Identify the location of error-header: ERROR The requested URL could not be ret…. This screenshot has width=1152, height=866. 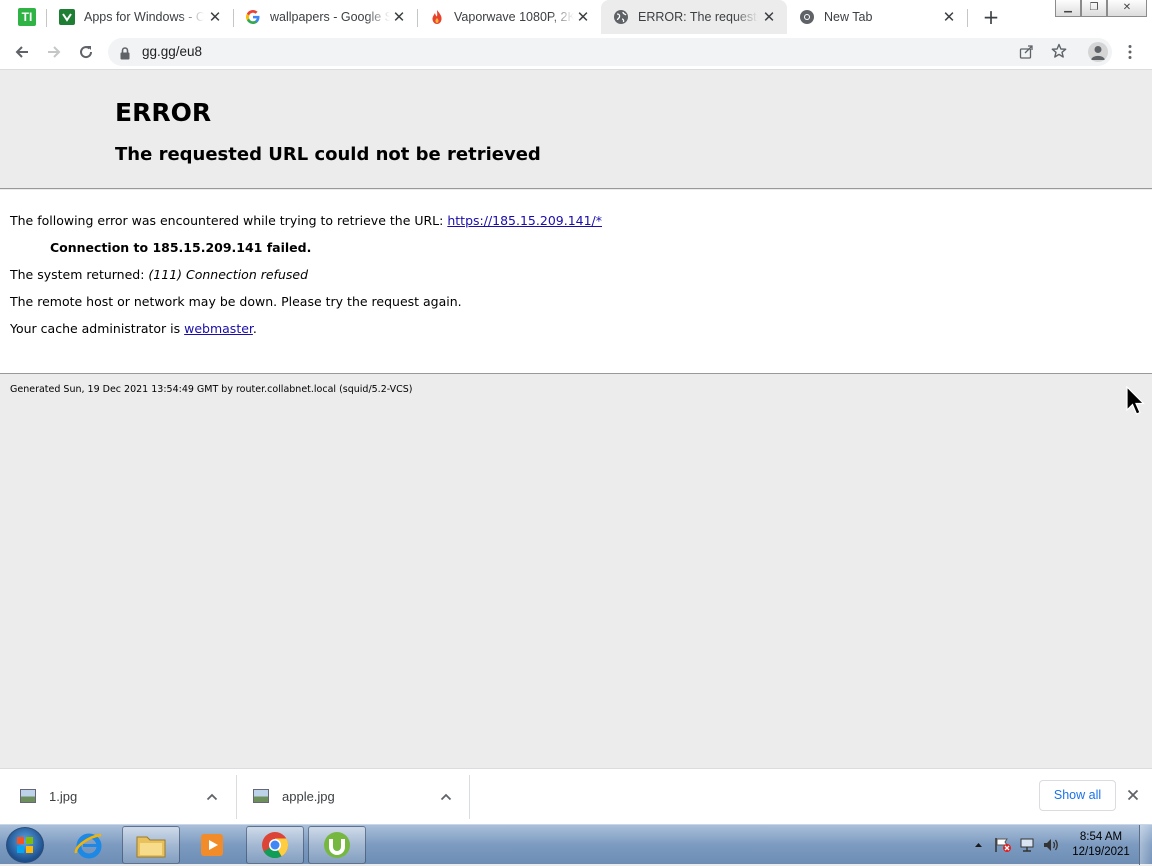
(576, 130).